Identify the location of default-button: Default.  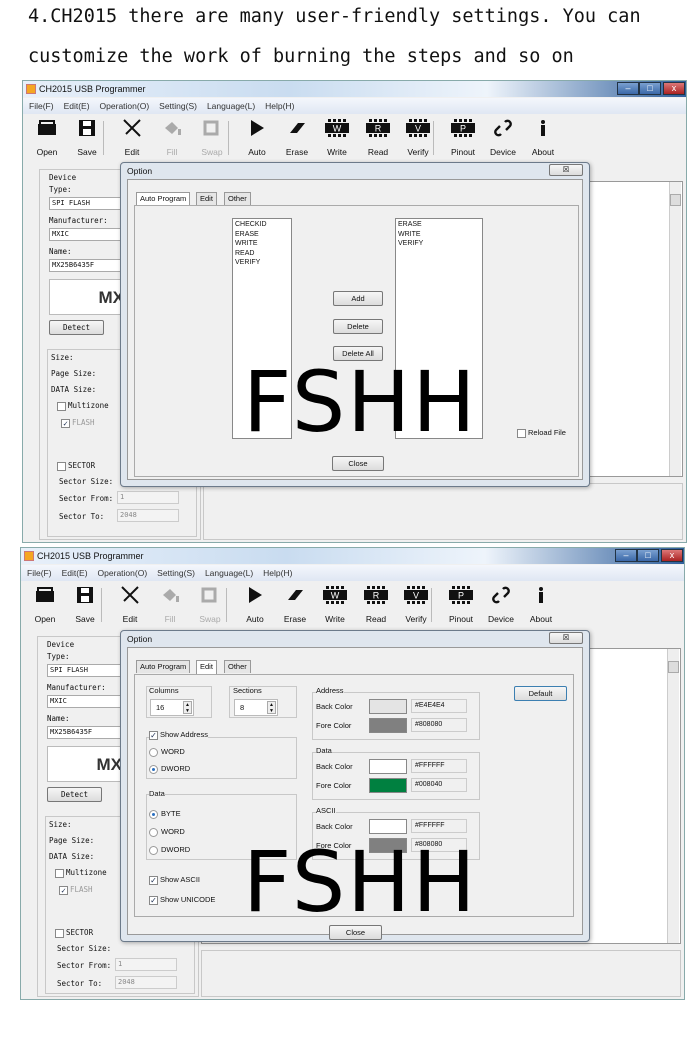
(540, 693).